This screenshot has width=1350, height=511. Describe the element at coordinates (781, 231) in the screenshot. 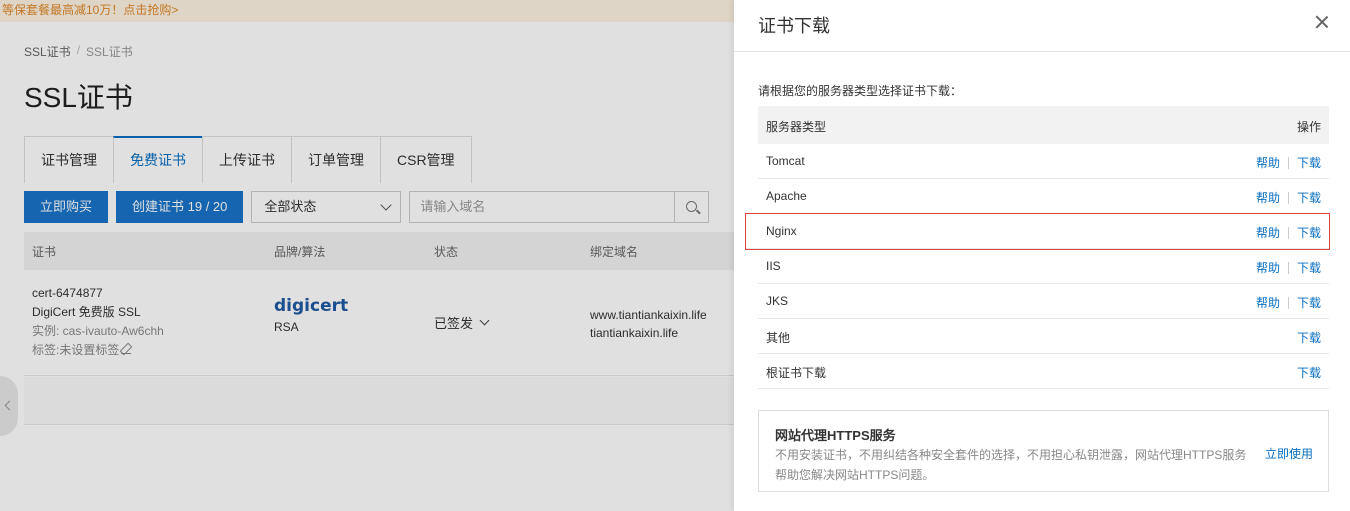

I see `server-name: Nginx` at that location.